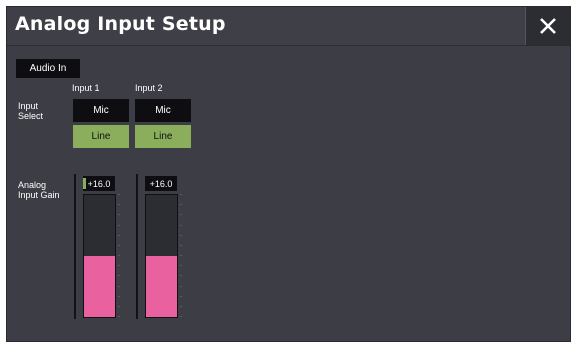  What do you see at coordinates (86, 88) in the screenshot?
I see `input-1-header: Input 1` at bounding box center [86, 88].